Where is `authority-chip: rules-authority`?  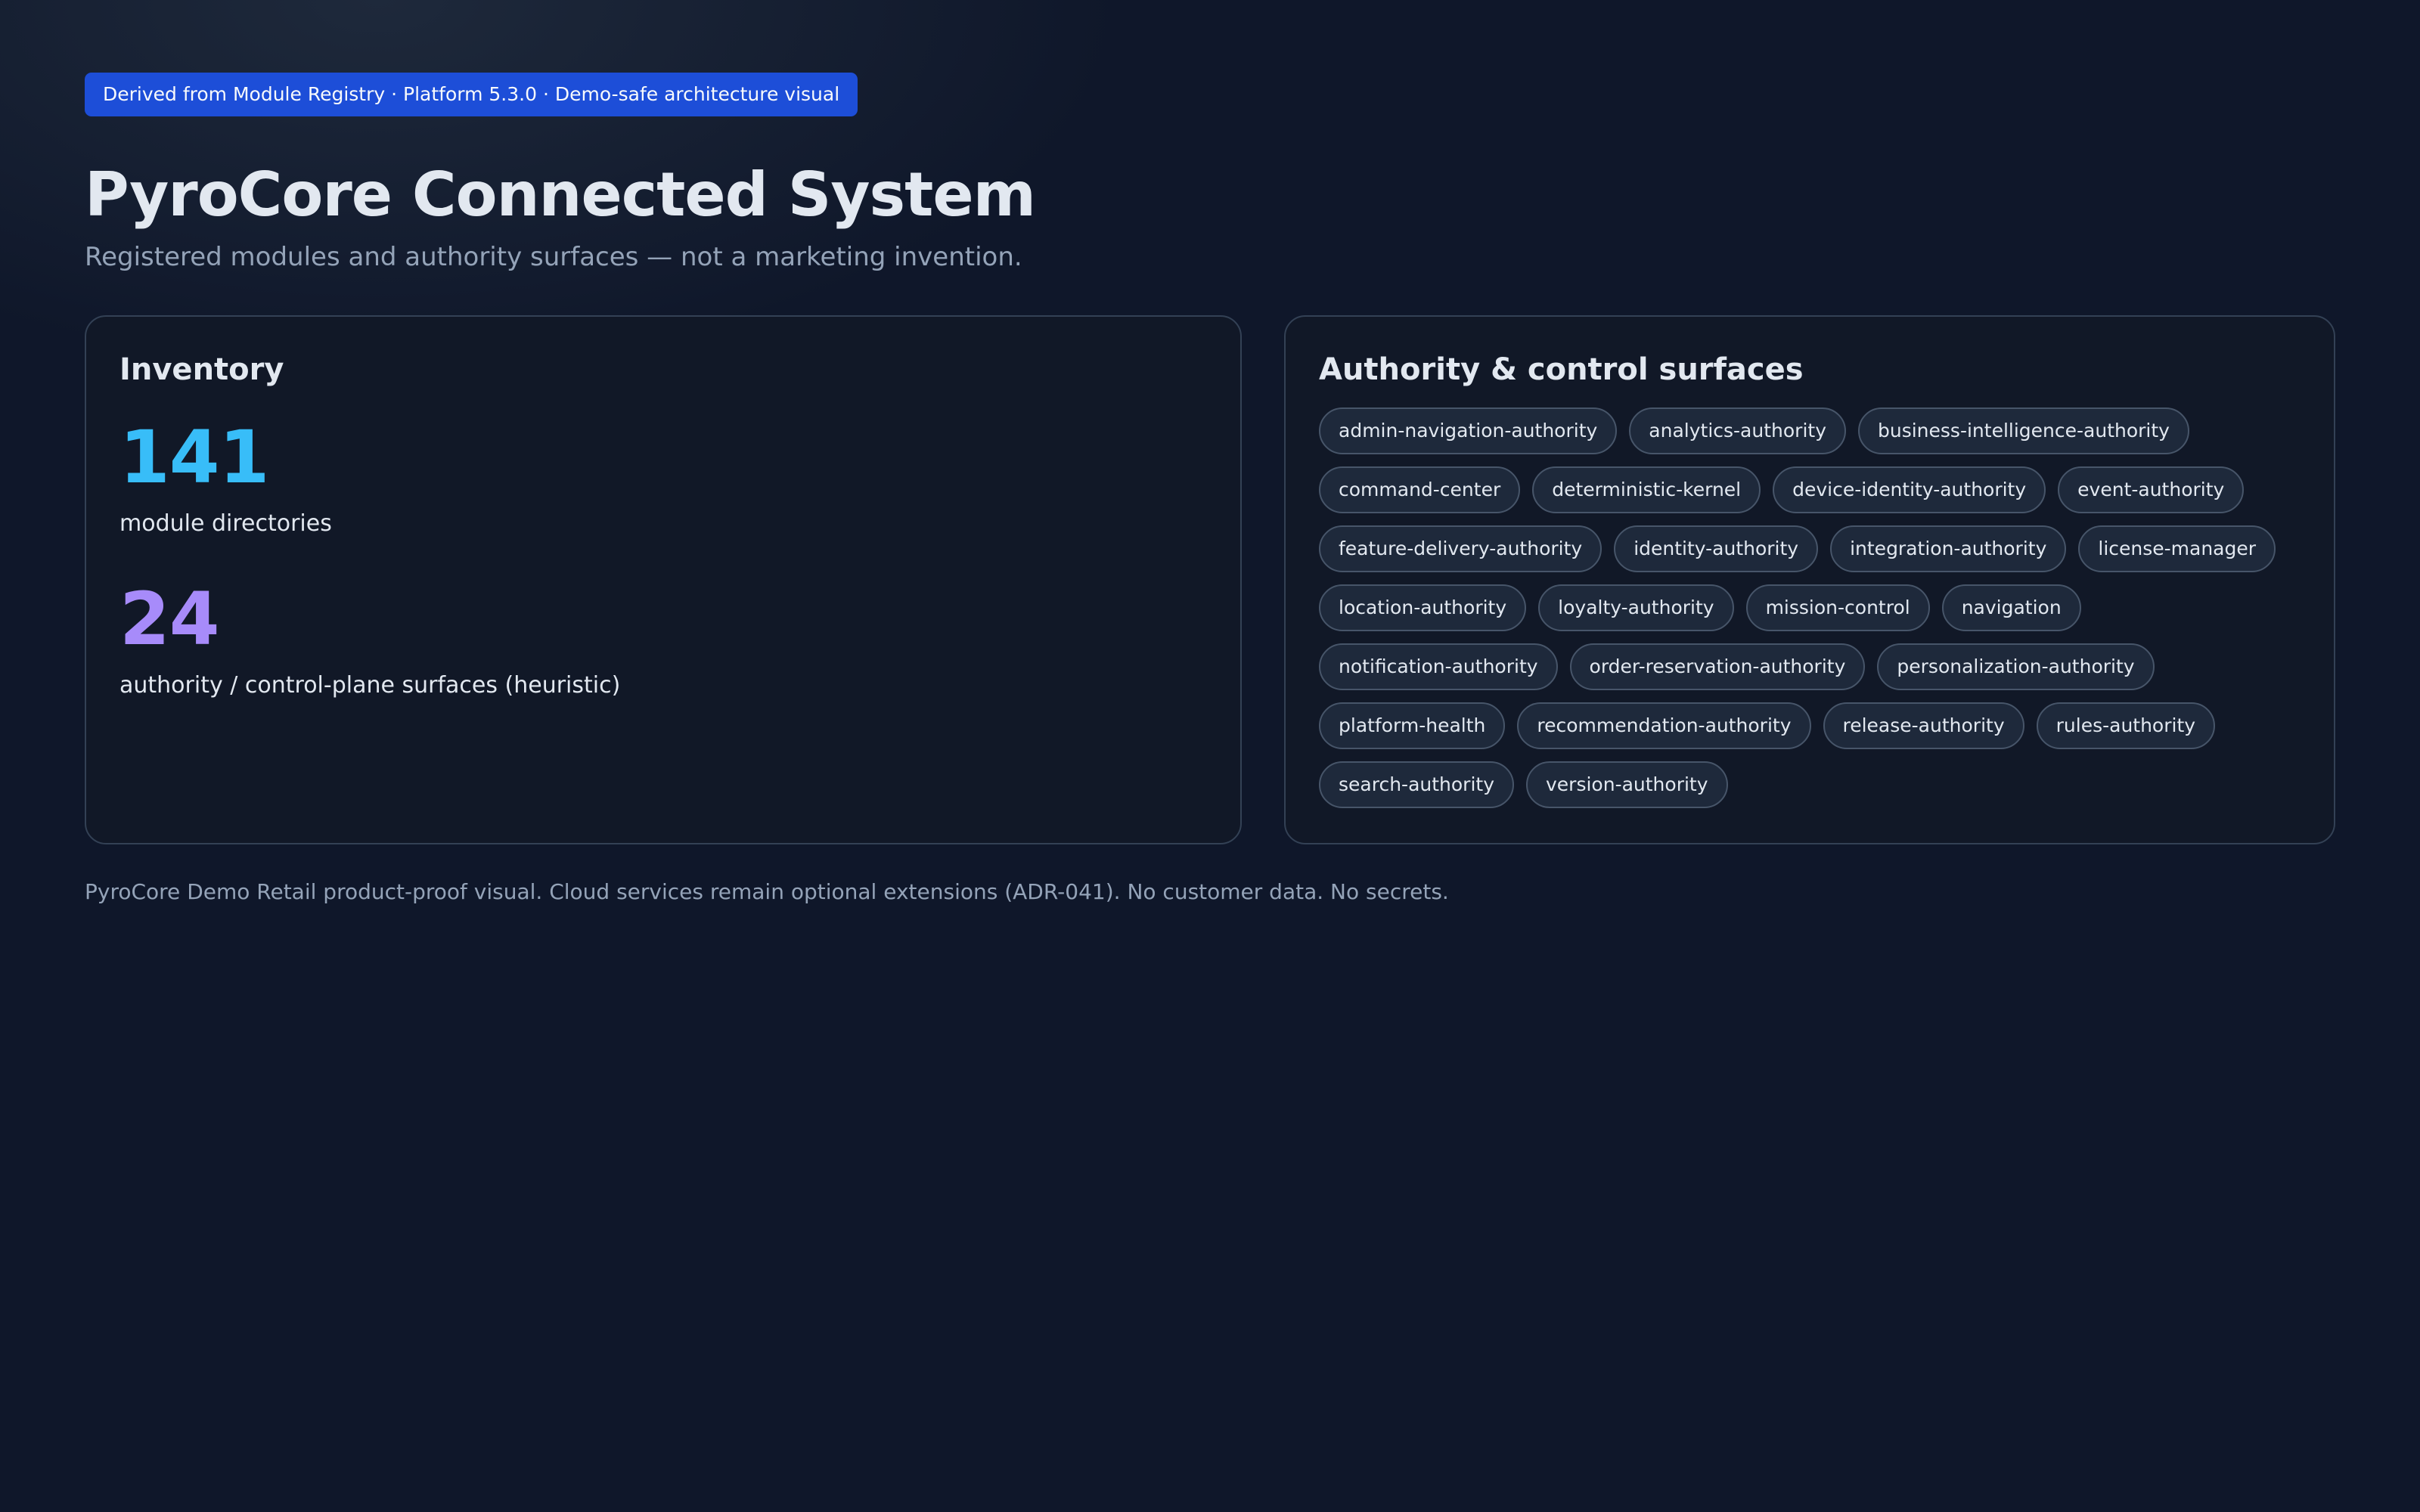 authority-chip: rules-authority is located at coordinates (2126, 725).